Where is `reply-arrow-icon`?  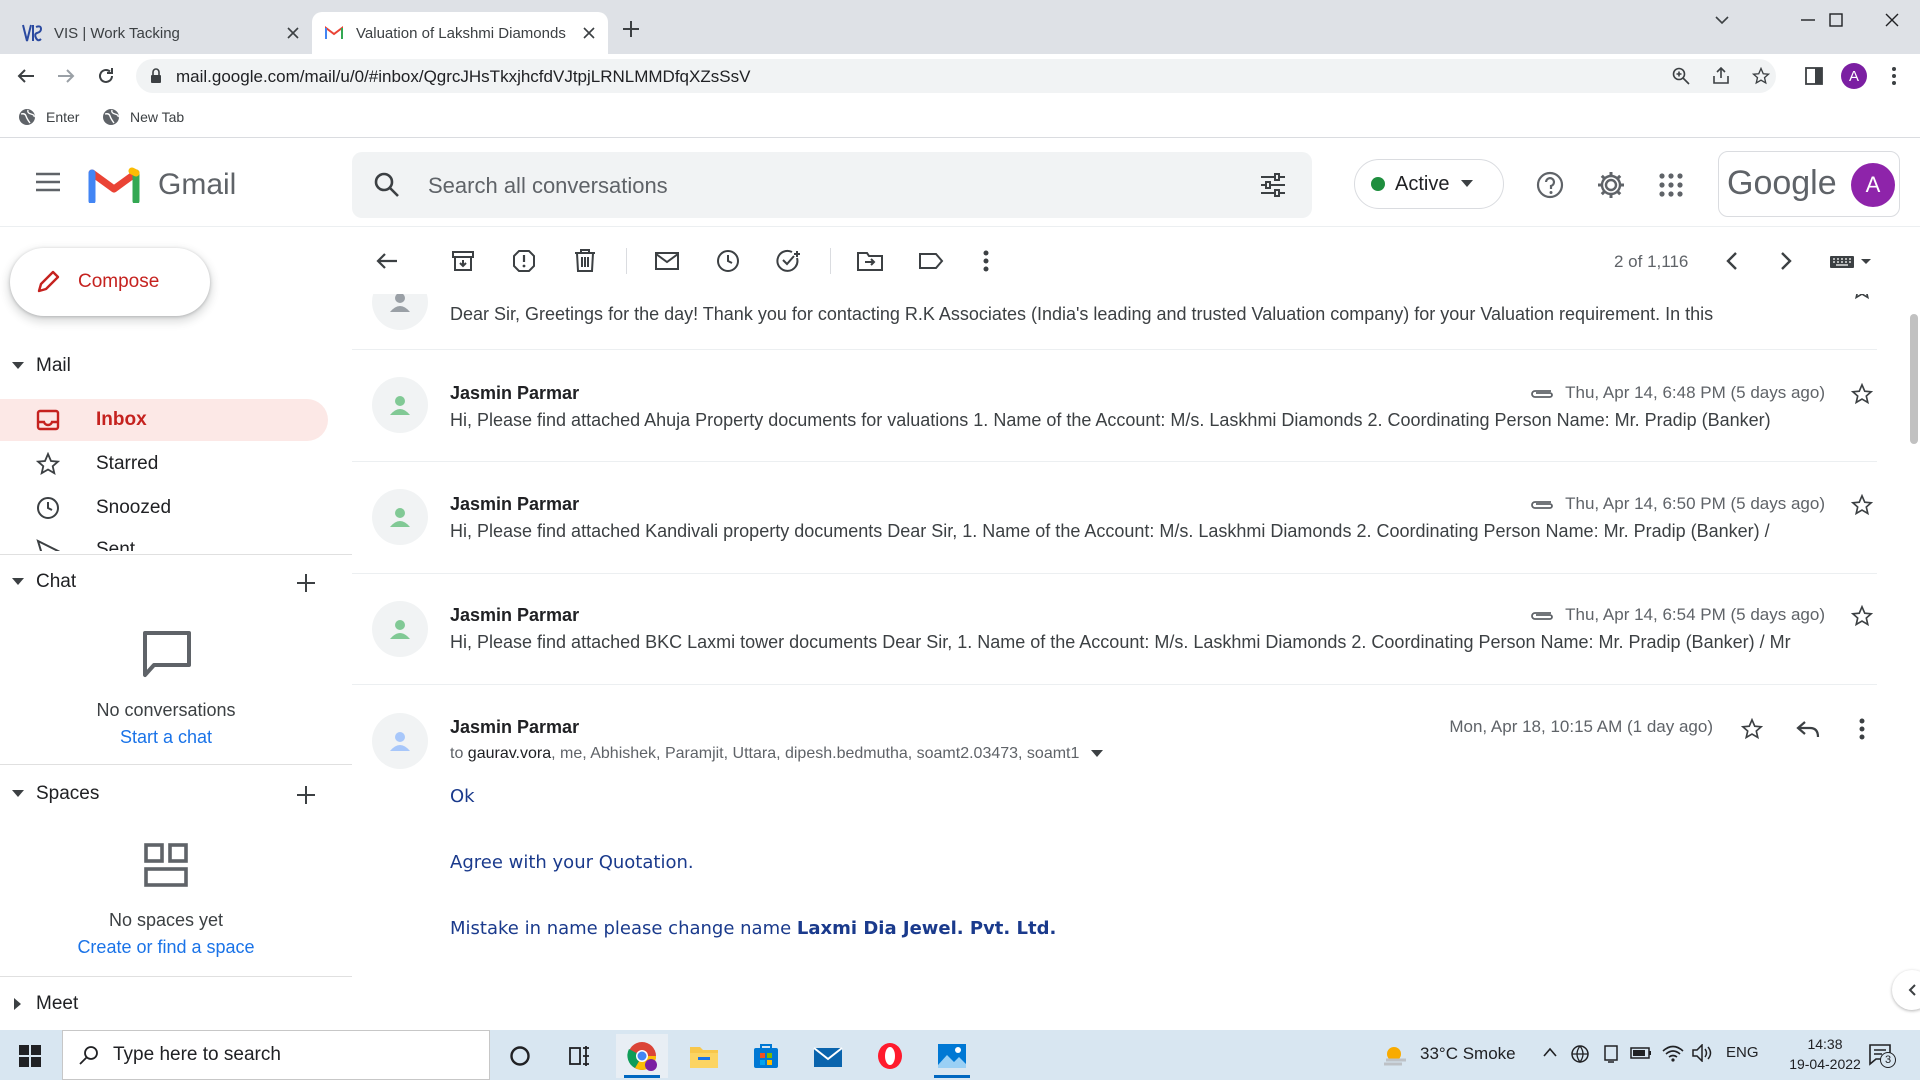 reply-arrow-icon is located at coordinates (1808, 729).